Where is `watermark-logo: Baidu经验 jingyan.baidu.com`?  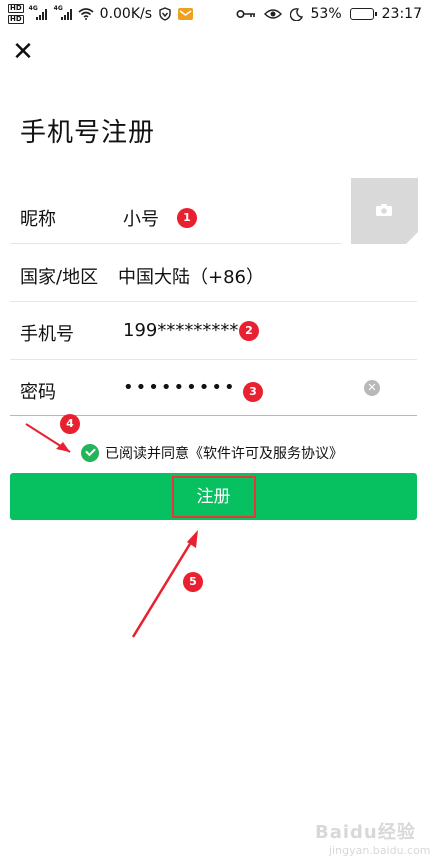
watermark-logo: Baidu经验 jingyan.baidu.com is located at coordinates (373, 837).